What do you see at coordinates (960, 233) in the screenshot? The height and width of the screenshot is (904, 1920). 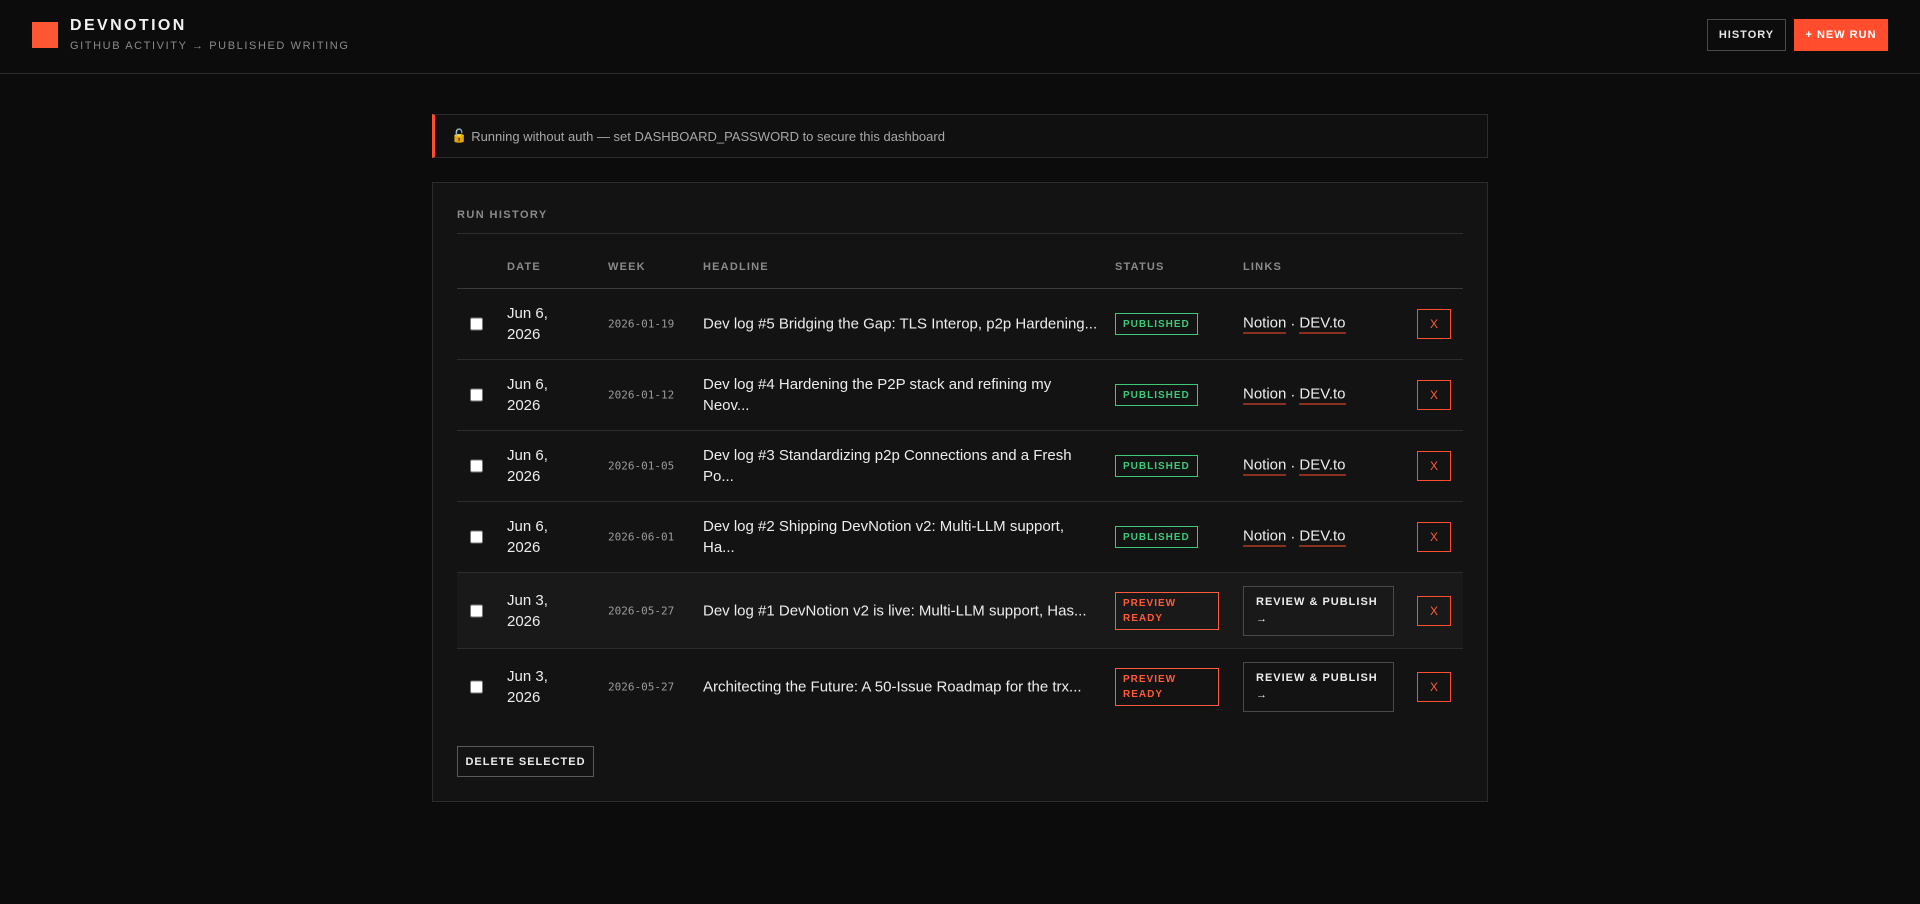 I see `divider` at bounding box center [960, 233].